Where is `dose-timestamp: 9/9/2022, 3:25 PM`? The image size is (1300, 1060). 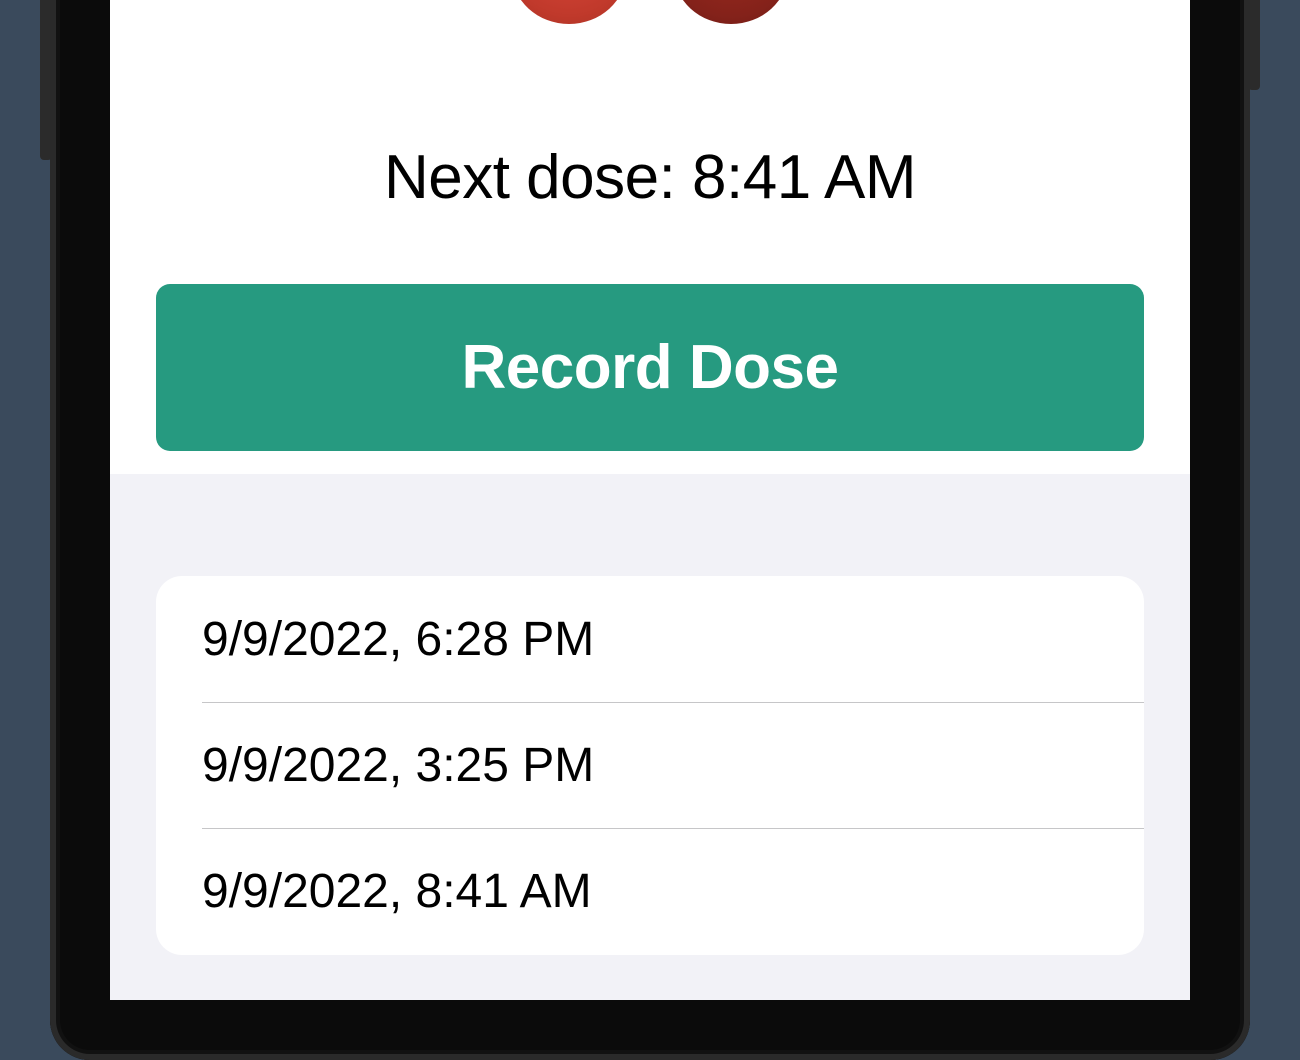
dose-timestamp: 9/9/2022, 3:25 PM is located at coordinates (398, 765).